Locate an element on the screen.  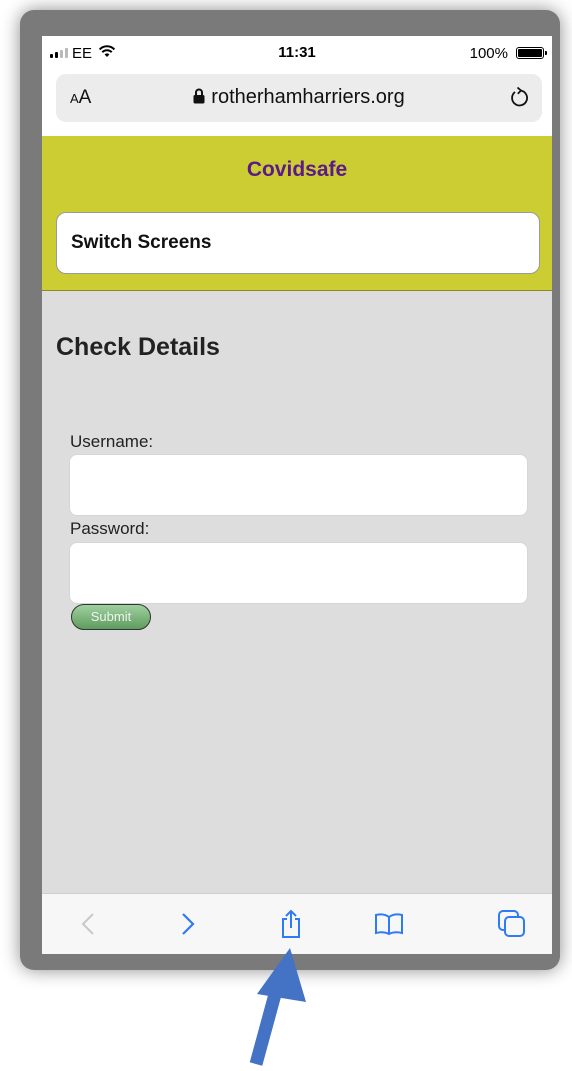
forward-icon is located at coordinates (188, 924).